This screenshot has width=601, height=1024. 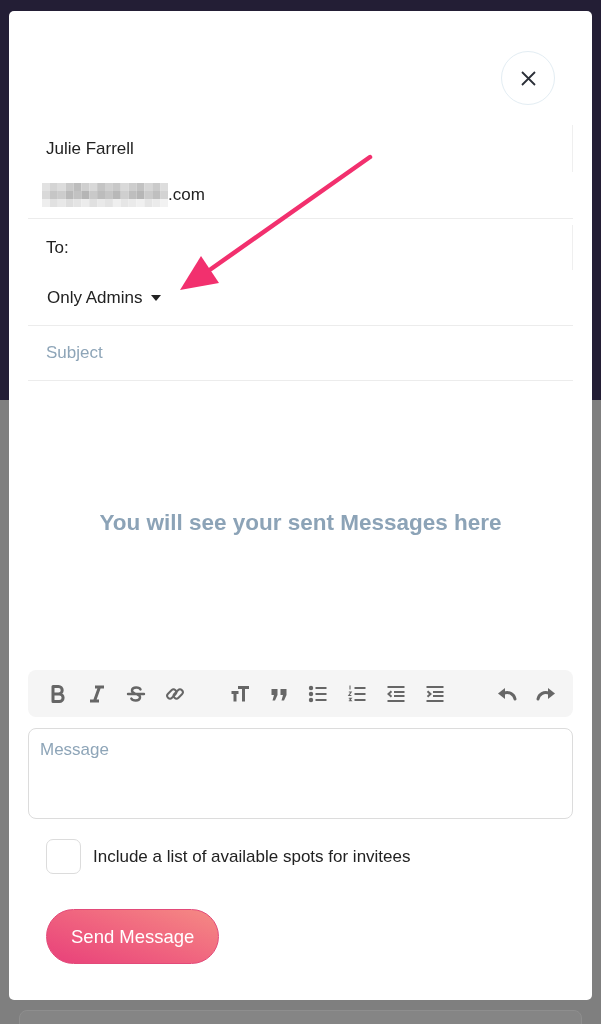 I want to click on indent-icon, so click(x=434, y=693).